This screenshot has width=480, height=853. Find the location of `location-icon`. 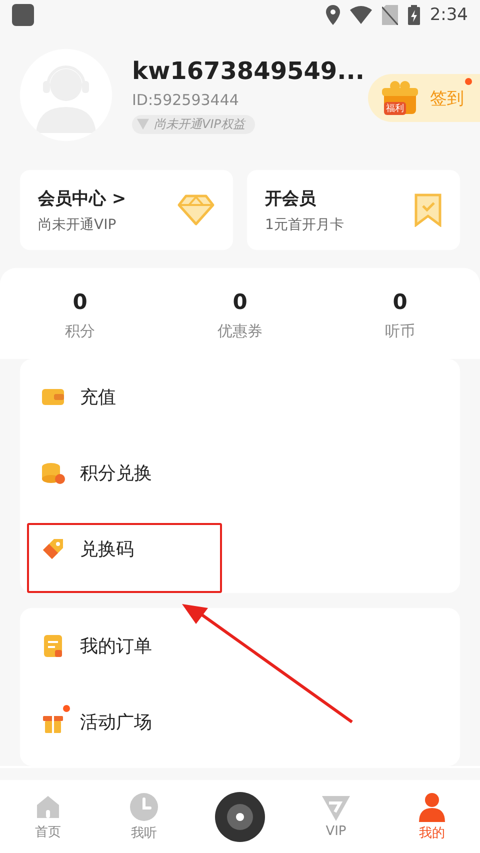

location-icon is located at coordinates (333, 15).